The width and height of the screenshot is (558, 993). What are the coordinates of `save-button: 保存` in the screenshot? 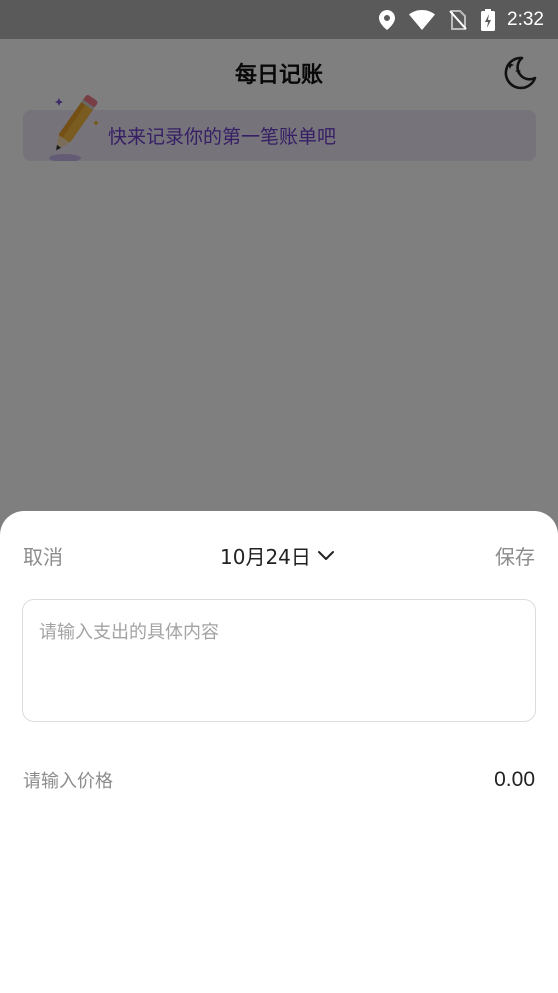 It's located at (515, 555).